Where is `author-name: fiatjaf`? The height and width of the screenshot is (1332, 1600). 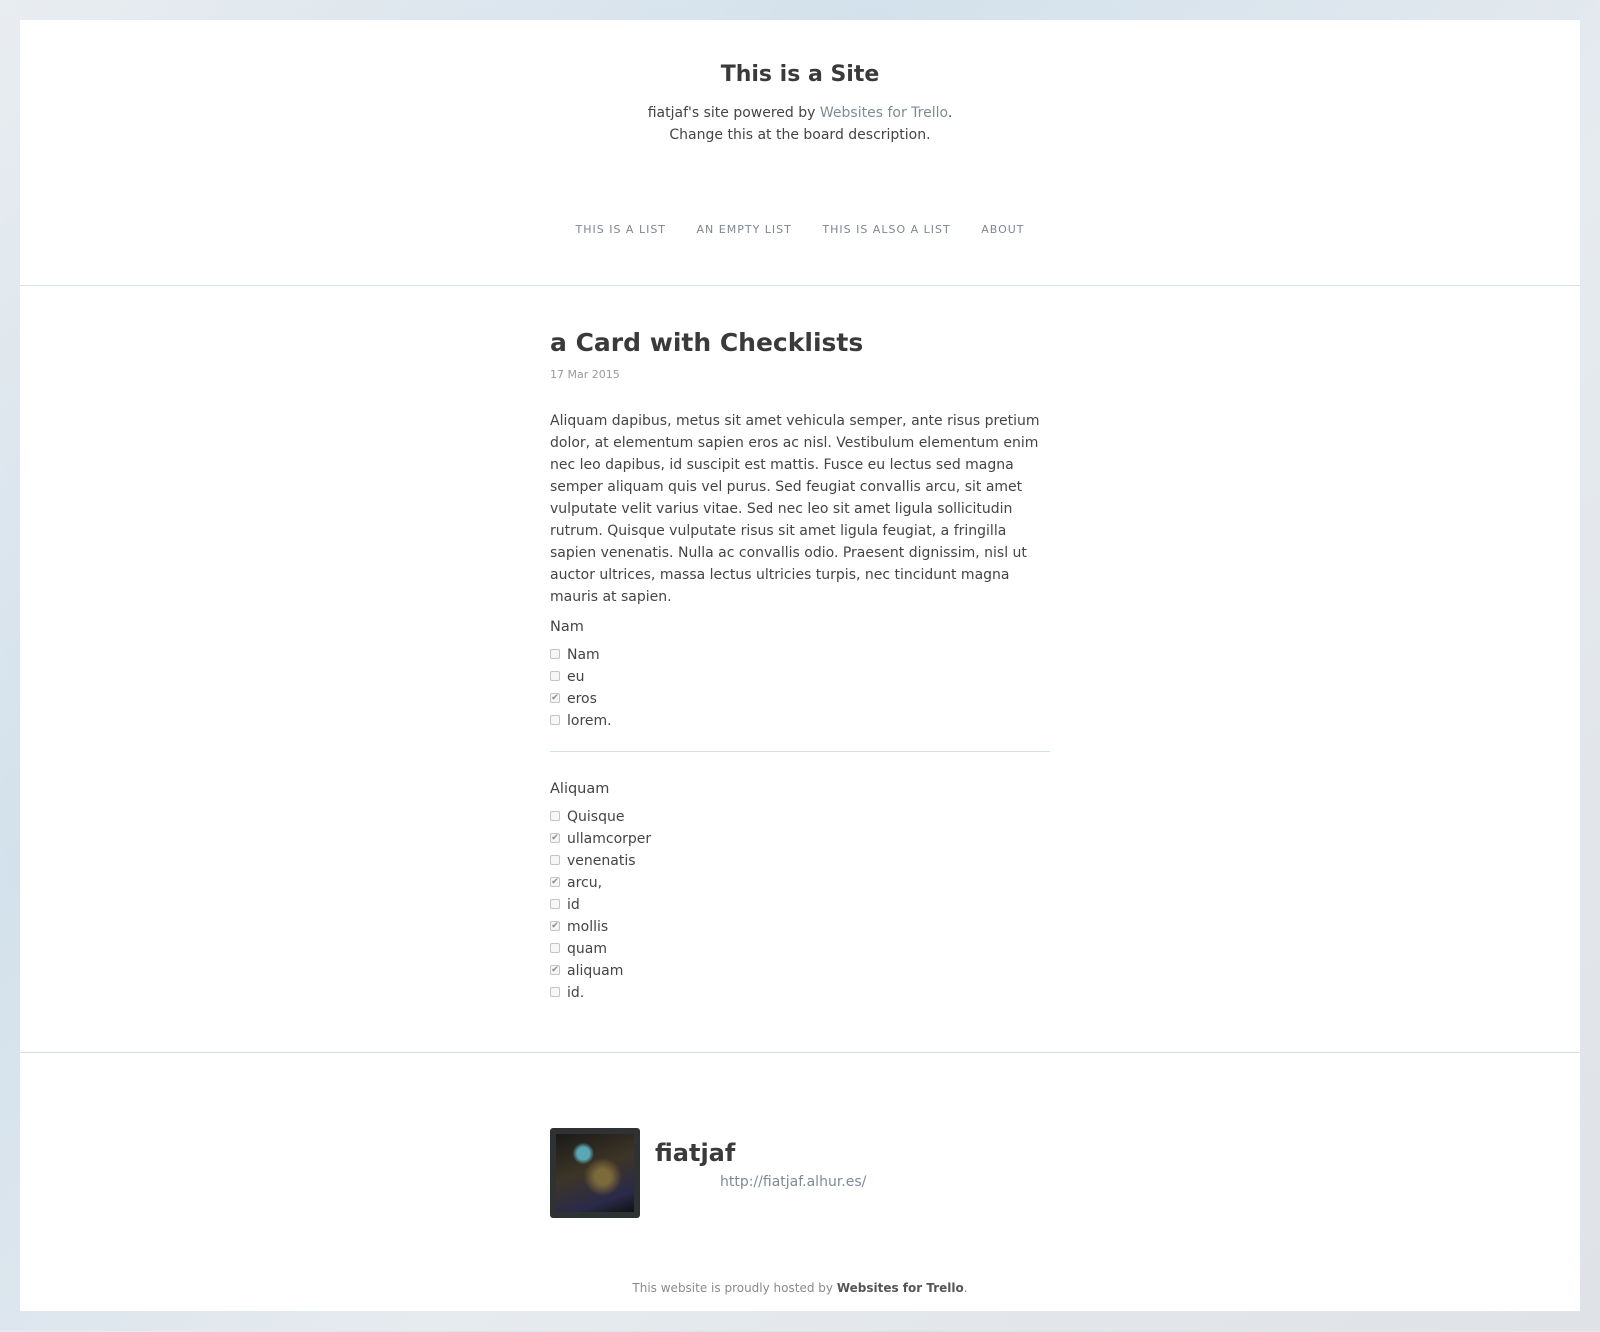
author-name: fiatjaf is located at coordinates (695, 1153).